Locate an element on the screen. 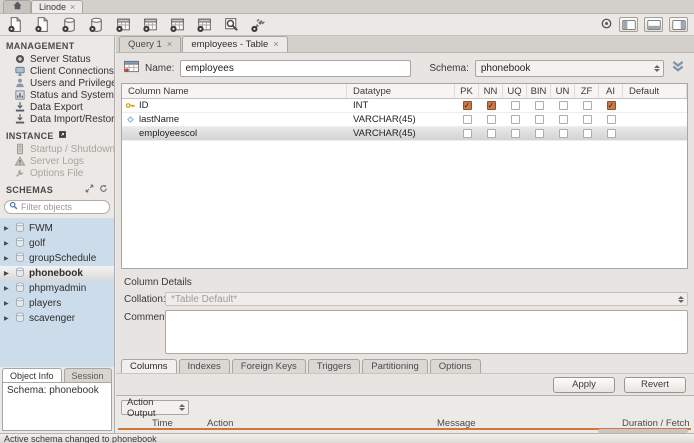  apply-button: Apply is located at coordinates (584, 384).